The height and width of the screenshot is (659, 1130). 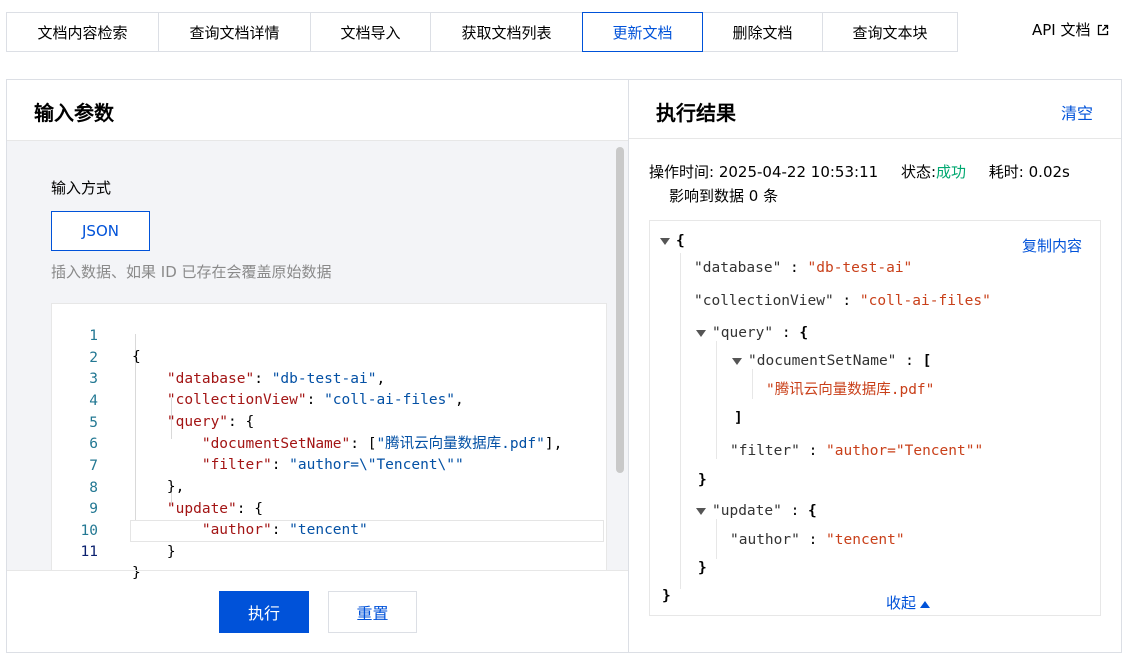 What do you see at coordinates (329, 400) in the screenshot?
I see `code-line: 4 "query": {` at bounding box center [329, 400].